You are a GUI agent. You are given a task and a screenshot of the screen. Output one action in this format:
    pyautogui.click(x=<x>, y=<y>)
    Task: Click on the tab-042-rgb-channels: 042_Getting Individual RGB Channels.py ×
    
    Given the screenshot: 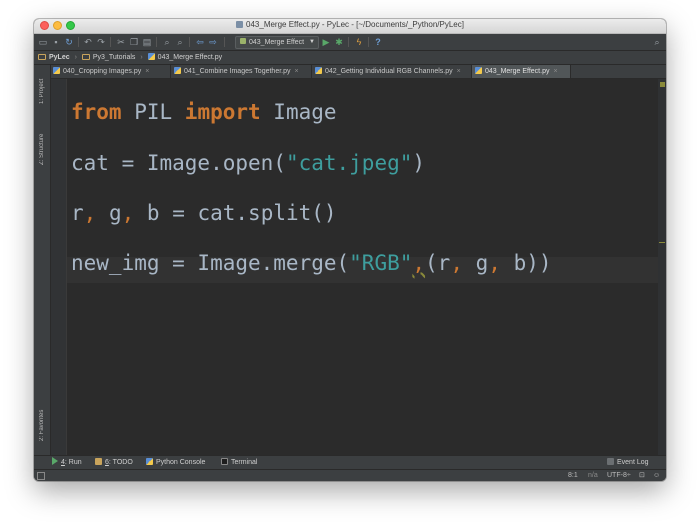 What is the action you would take?
    pyautogui.click(x=392, y=71)
    